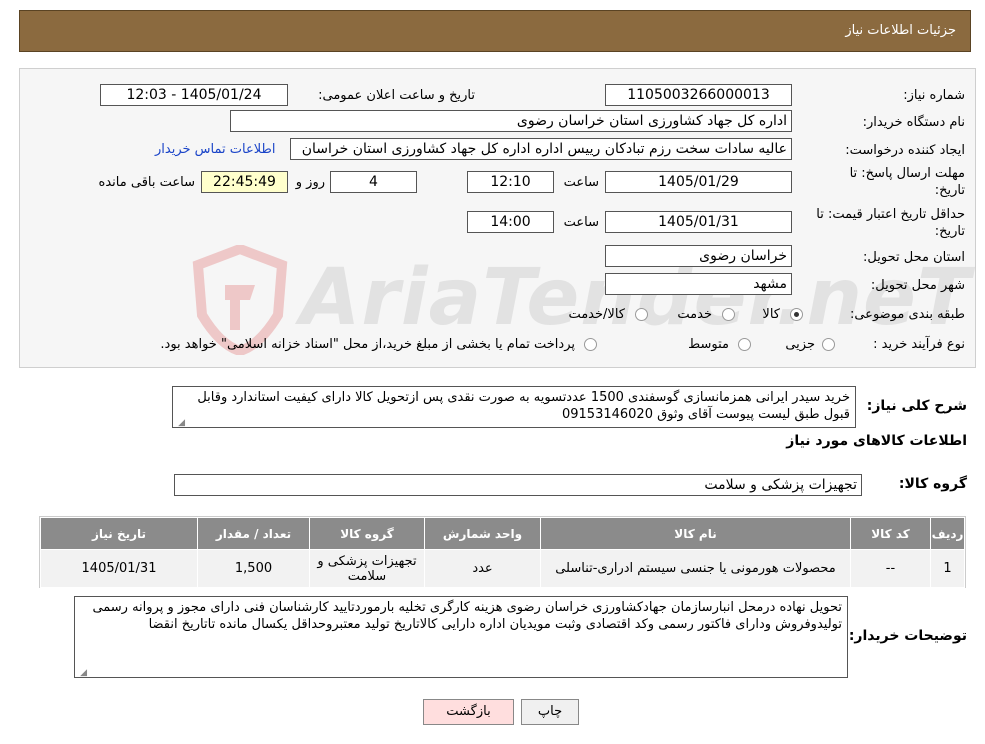 This screenshot has width=985, height=744. I want to click on deadline-time-field: 12:10, so click(510, 182).